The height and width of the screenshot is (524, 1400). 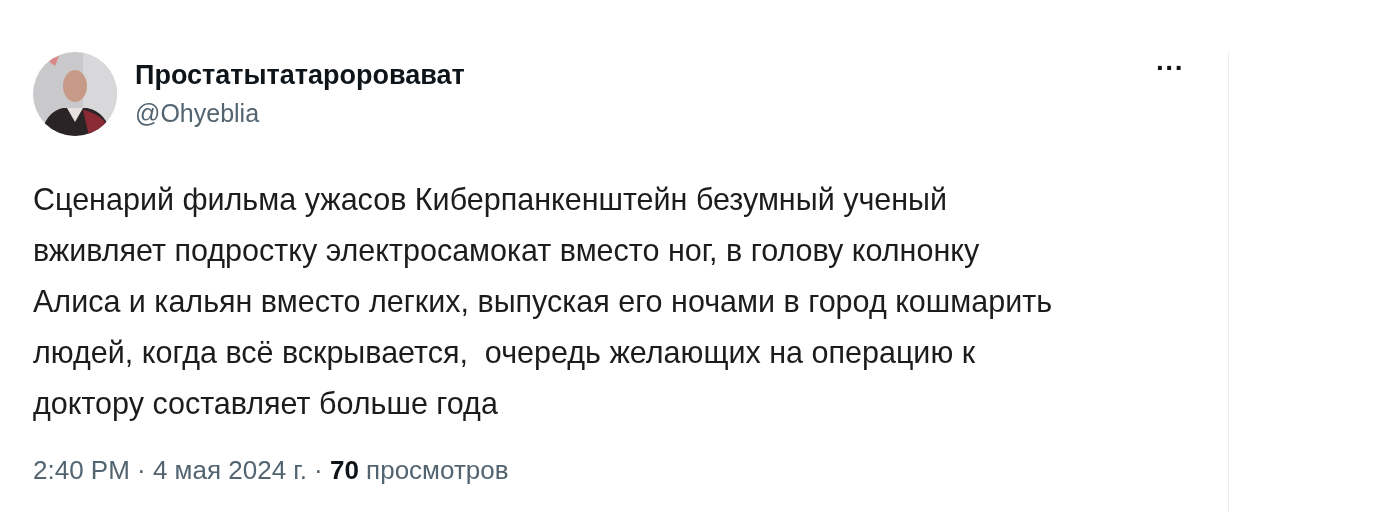 I want to click on tweet-meta: 2:40 PM · 4 мая 2024 г. · 70 просмотров, so click(x=271, y=470).